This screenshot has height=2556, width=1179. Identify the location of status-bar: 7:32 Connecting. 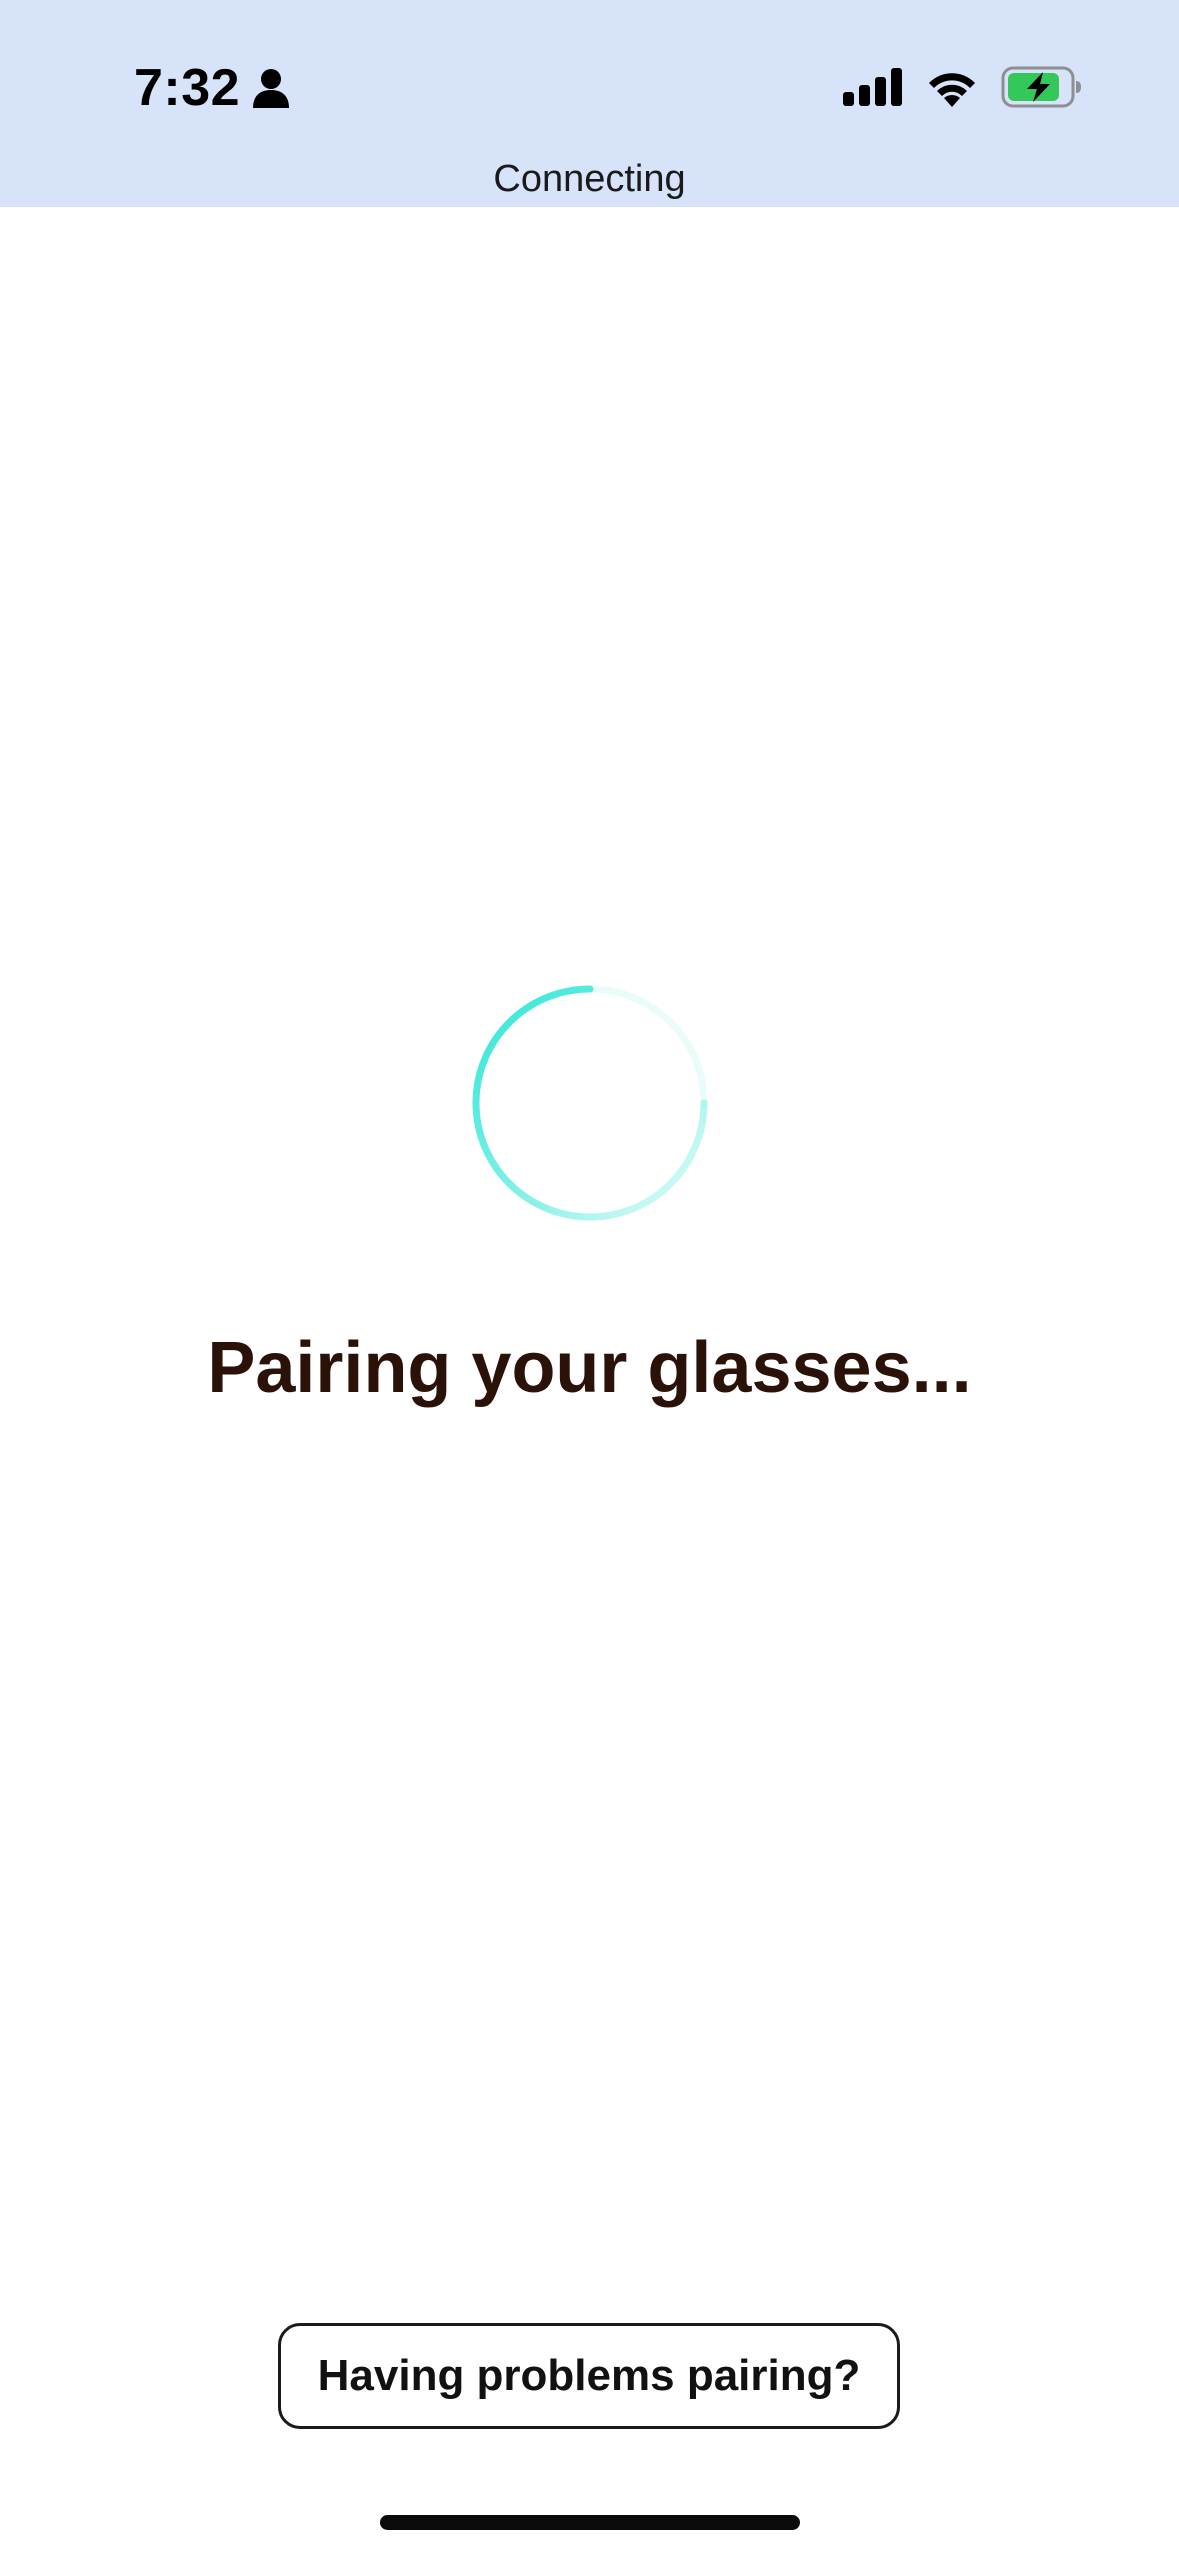
(589, 103).